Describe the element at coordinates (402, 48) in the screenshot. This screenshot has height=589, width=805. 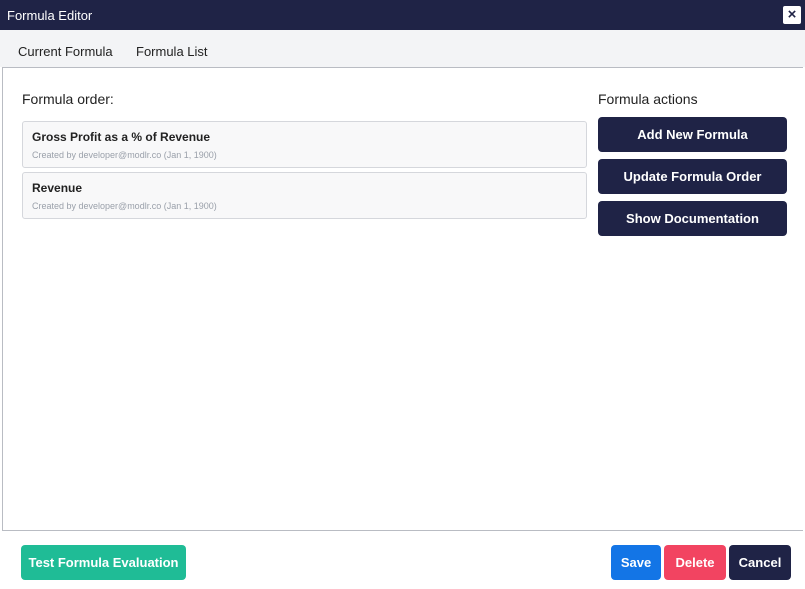
I see `tab-bar: Current Formula Formula List` at that location.